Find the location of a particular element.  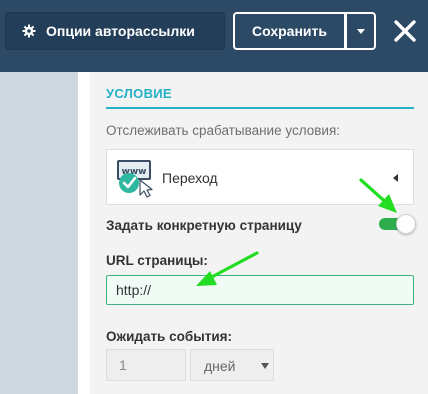

save-button: Сохранить is located at coordinates (289, 31).